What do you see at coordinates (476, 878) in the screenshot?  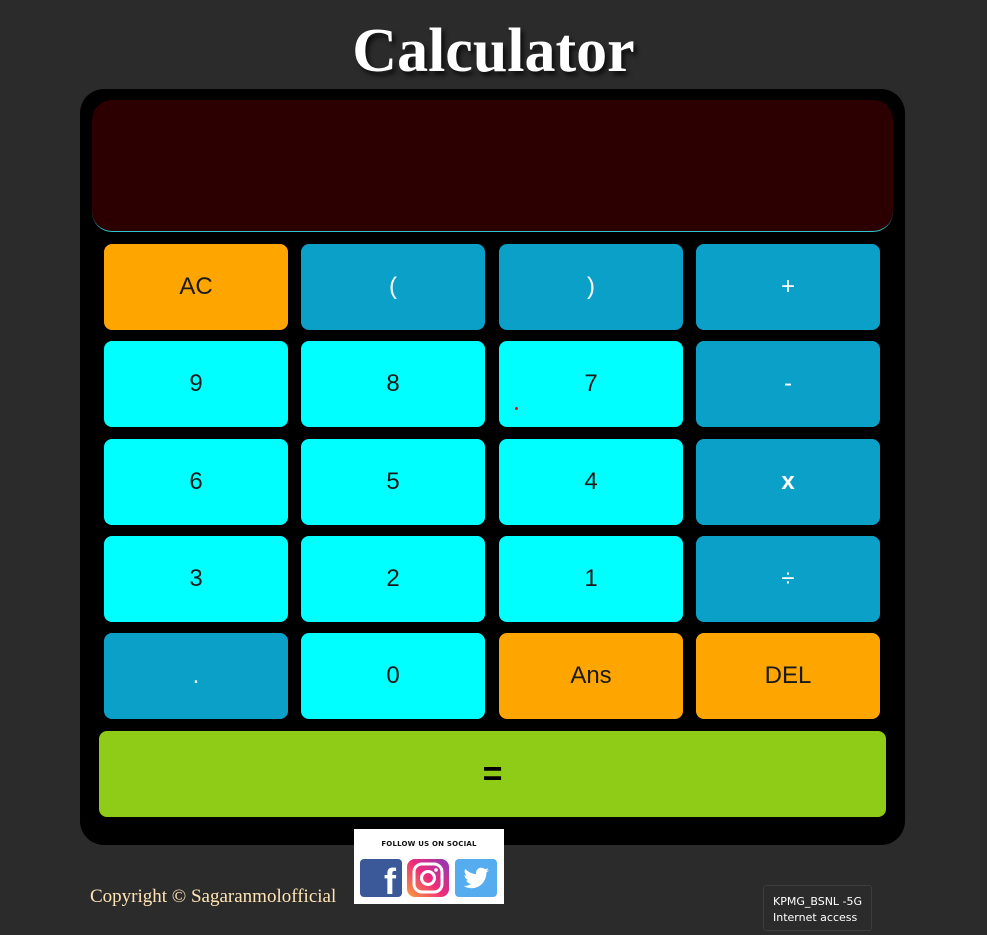 I see `twitter-icon` at bounding box center [476, 878].